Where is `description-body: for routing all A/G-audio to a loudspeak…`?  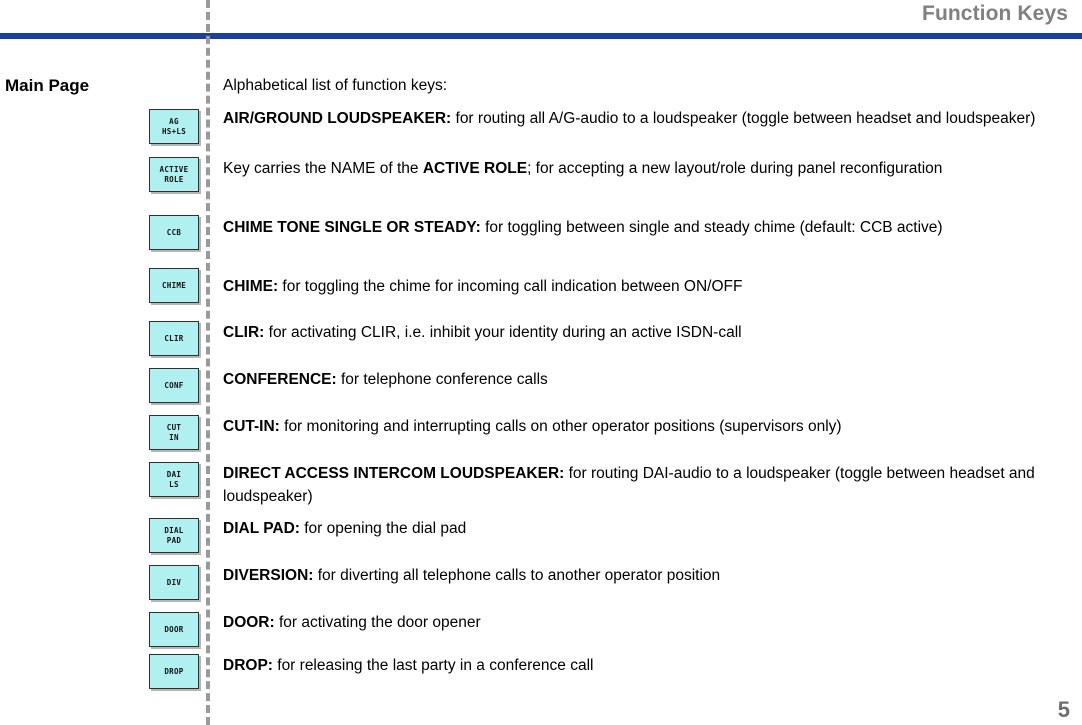 description-body: for routing all A/G-audio to a loudspeak… is located at coordinates (743, 118).